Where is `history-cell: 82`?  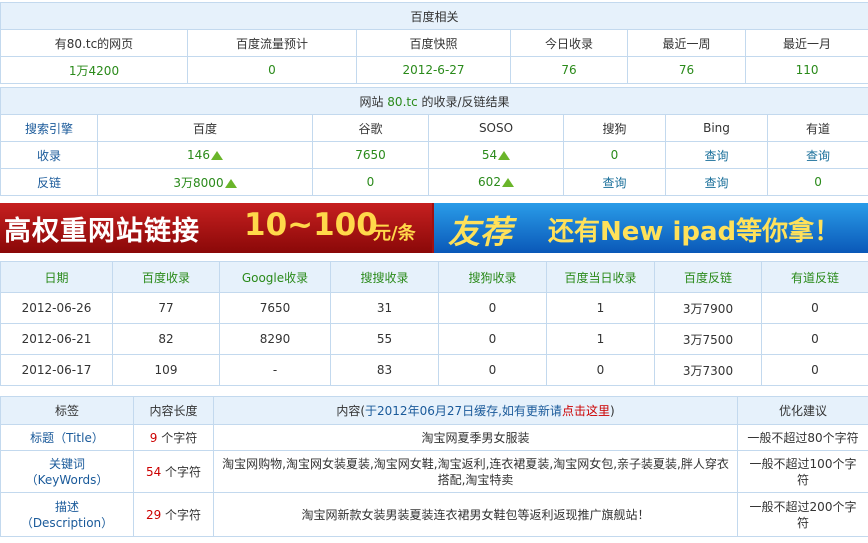
history-cell: 82 is located at coordinates (166, 339).